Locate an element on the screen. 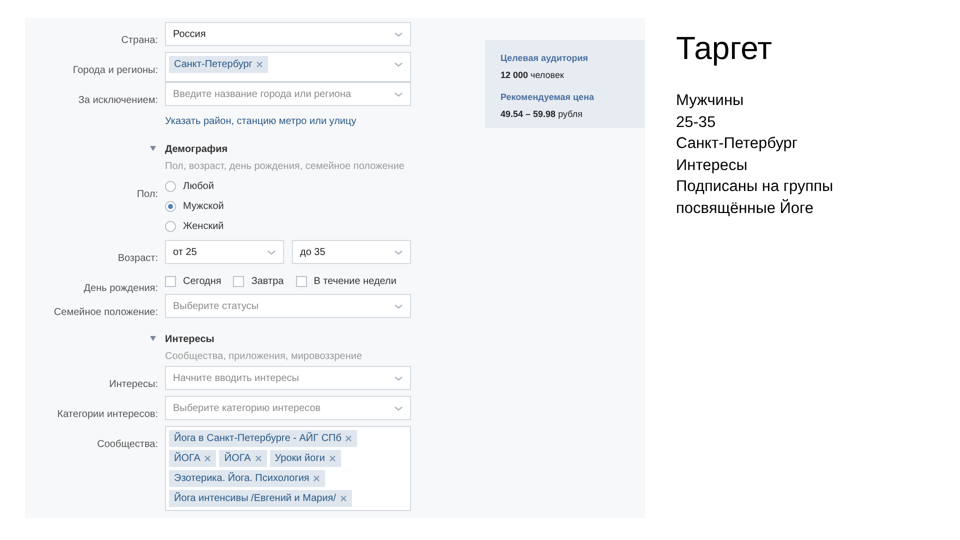 The width and height of the screenshot is (960, 540). slide-text-line: Подписаны на группы is located at coordinates (755, 187).